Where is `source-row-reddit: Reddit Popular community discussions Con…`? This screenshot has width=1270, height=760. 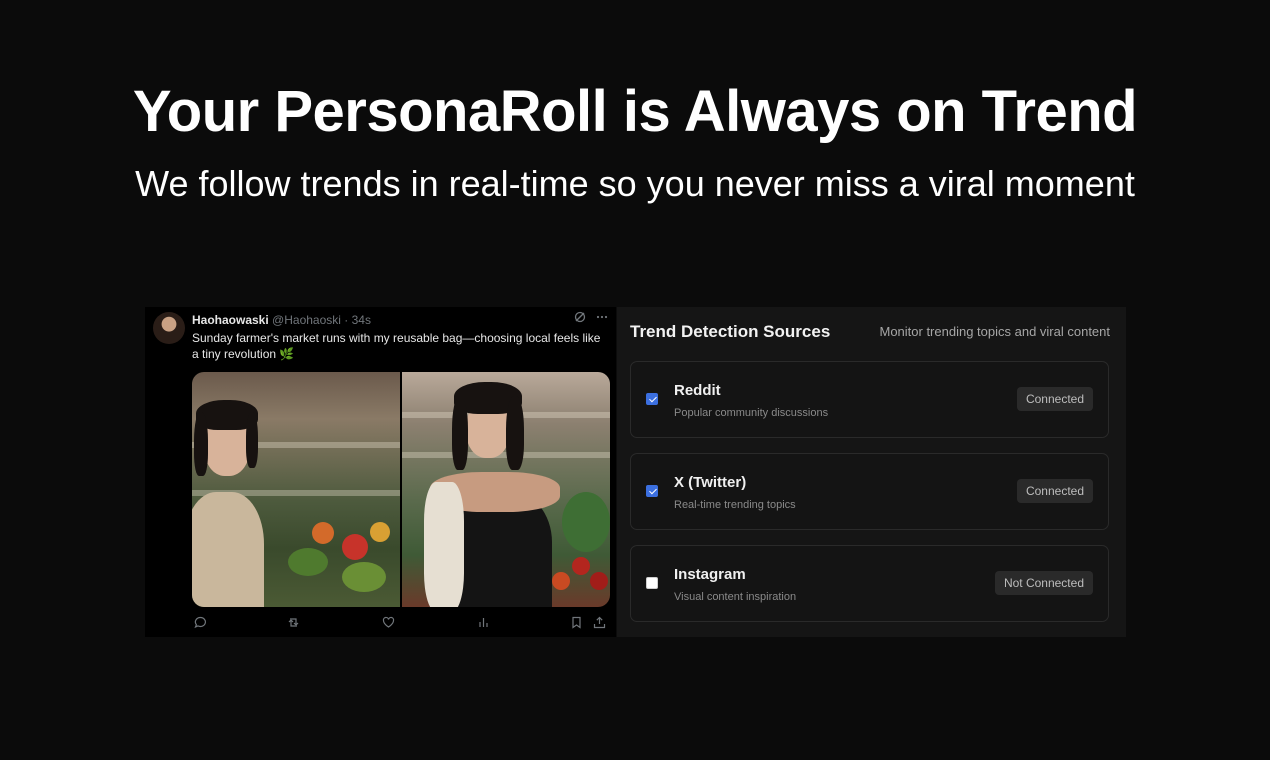
source-row-reddit: Reddit Popular community discussions Con… is located at coordinates (869, 399).